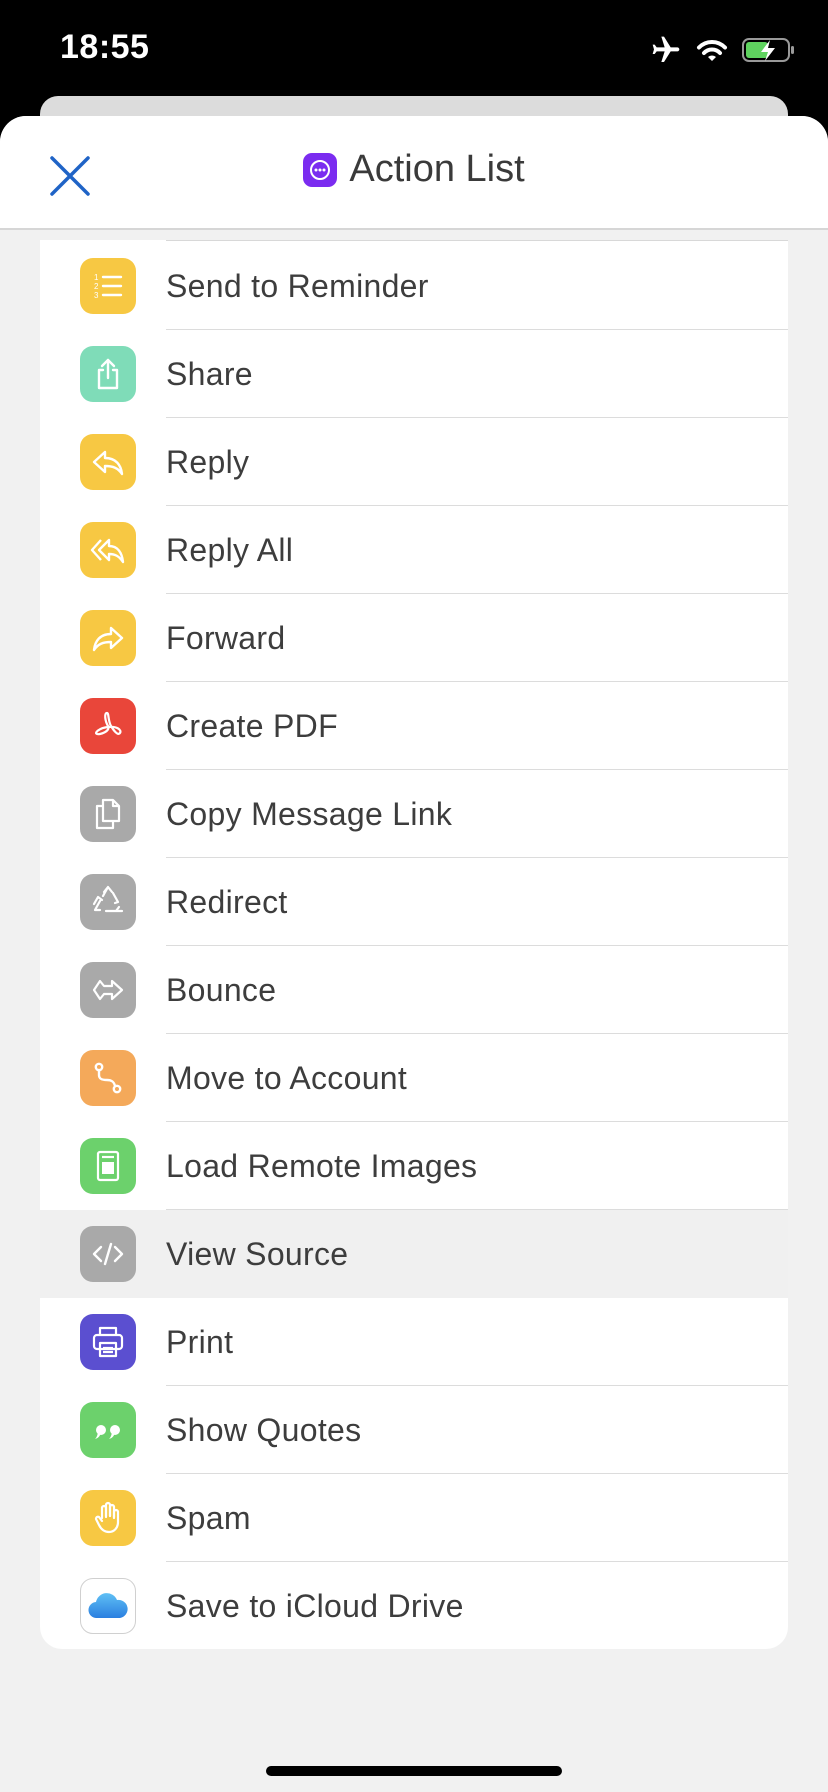 Image resolution: width=828 pixels, height=1792 pixels. Describe the element at coordinates (264, 1429) in the screenshot. I see `action-label: Show Quotes` at that location.